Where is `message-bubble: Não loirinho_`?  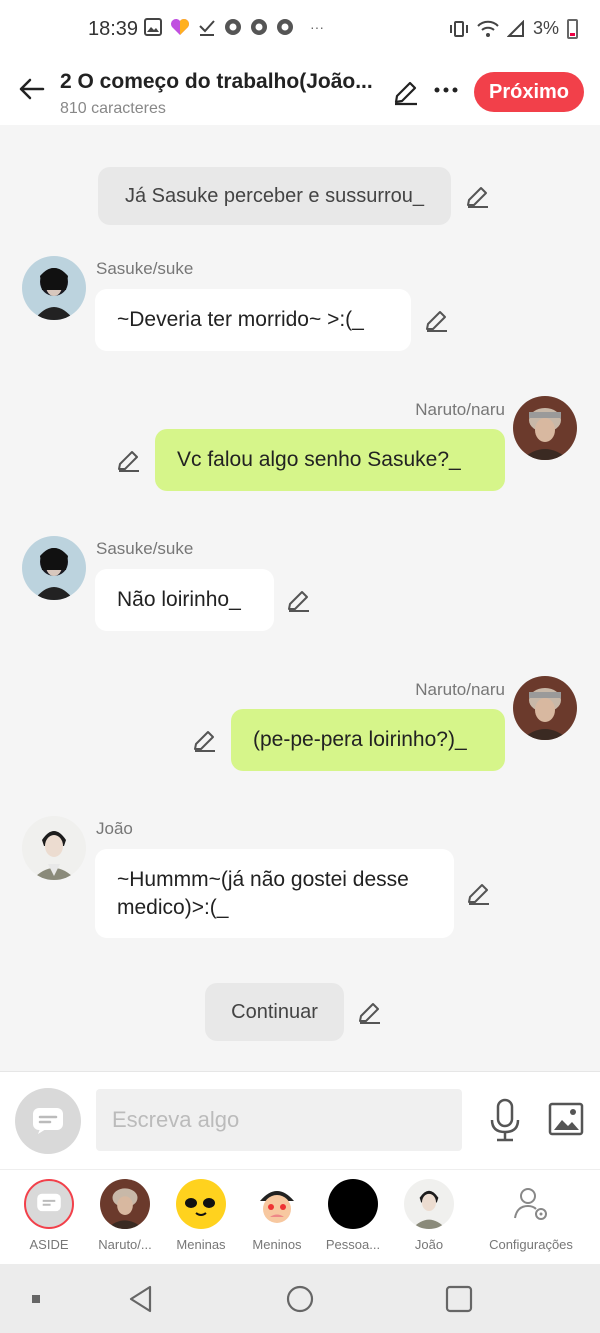 message-bubble: Não loirinho_ is located at coordinates (184, 600).